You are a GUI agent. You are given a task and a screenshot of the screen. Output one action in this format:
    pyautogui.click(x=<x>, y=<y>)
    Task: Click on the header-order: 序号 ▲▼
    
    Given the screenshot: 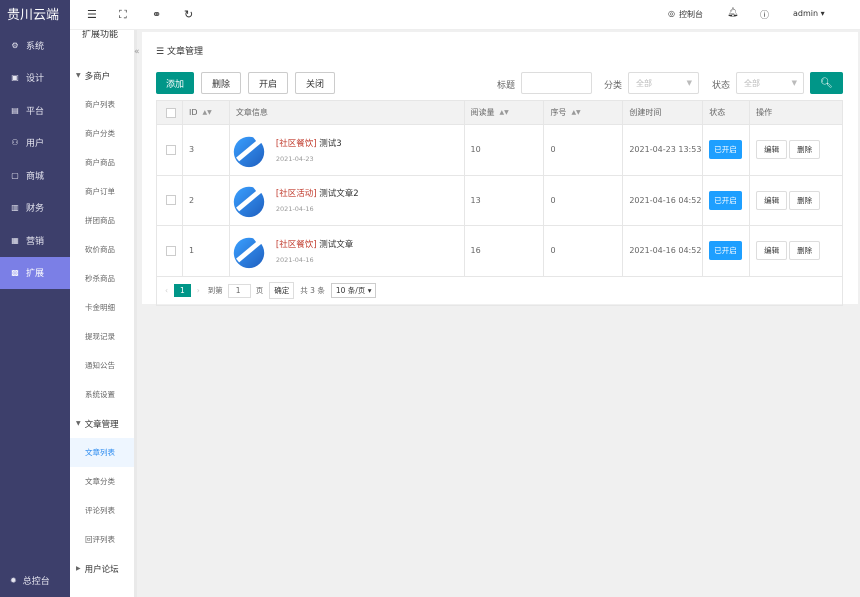 What is the action you would take?
    pyautogui.click(x=584, y=112)
    